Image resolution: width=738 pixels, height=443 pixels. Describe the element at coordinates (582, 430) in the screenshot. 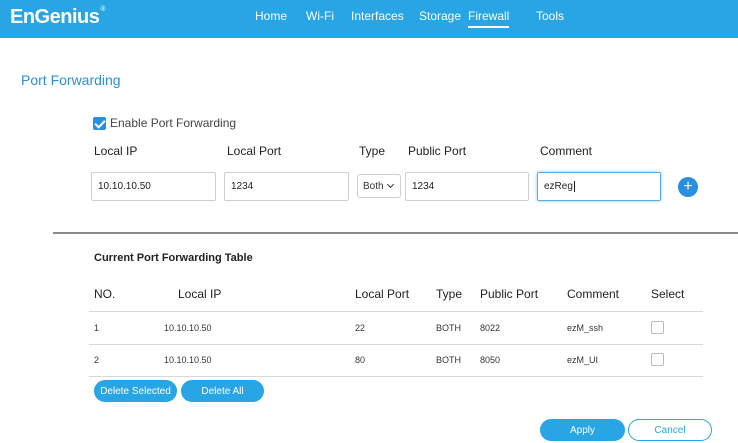

I see `apply-button: Apply` at that location.